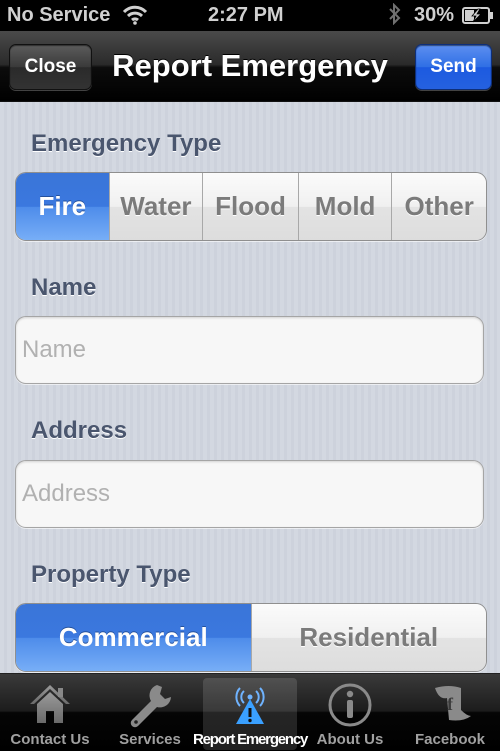 The image size is (500, 751). I want to click on segment-other: Other, so click(438, 206).